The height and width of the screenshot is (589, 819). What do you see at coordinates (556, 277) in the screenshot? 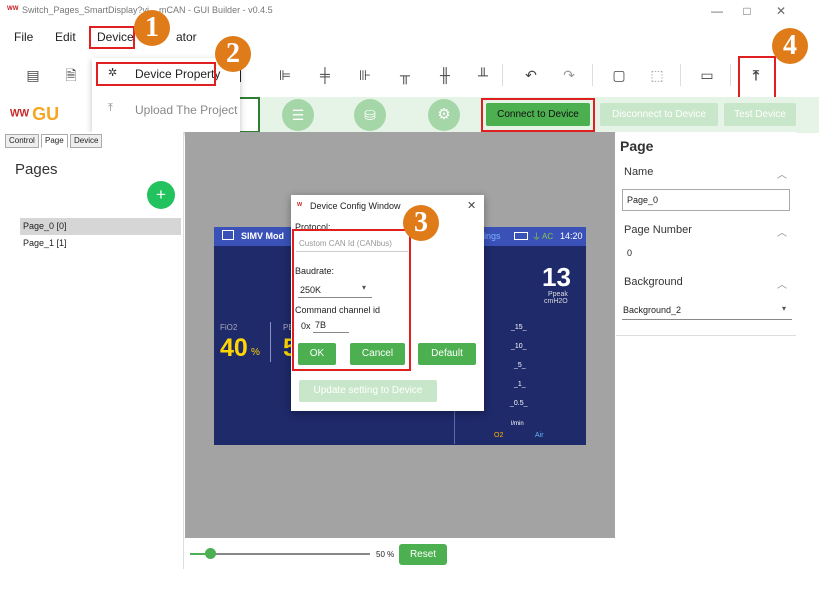
I see `ppeak-value: 13` at bounding box center [556, 277].